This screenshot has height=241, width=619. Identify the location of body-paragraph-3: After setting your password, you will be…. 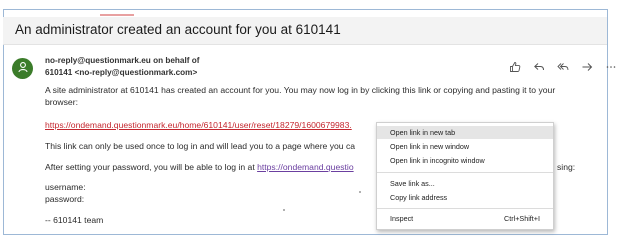
(199, 167).